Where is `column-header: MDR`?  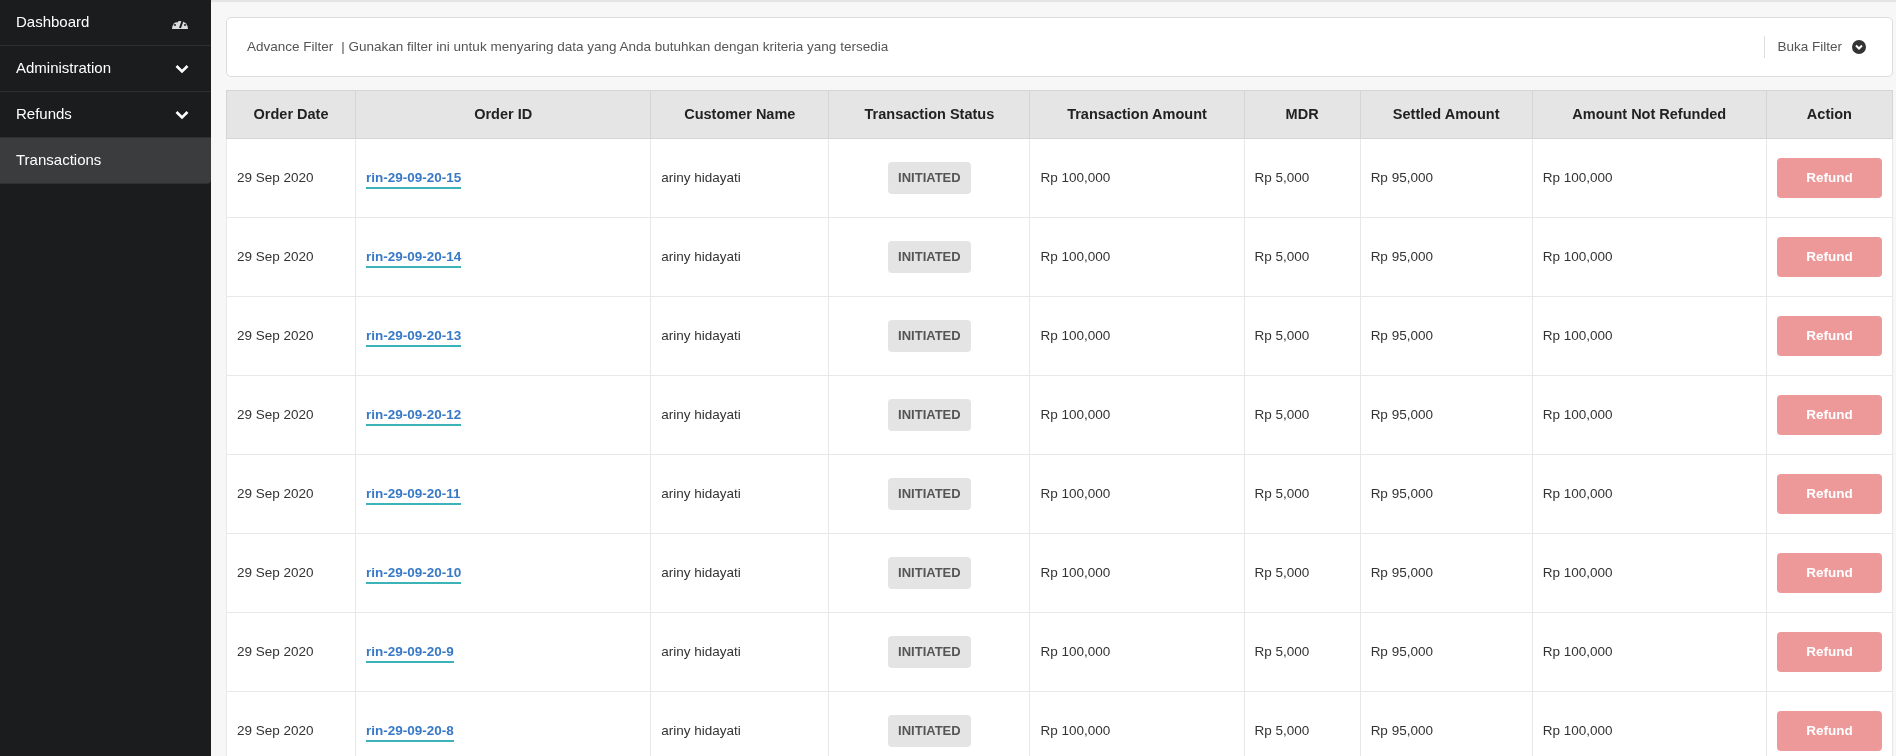 column-header: MDR is located at coordinates (1302, 114).